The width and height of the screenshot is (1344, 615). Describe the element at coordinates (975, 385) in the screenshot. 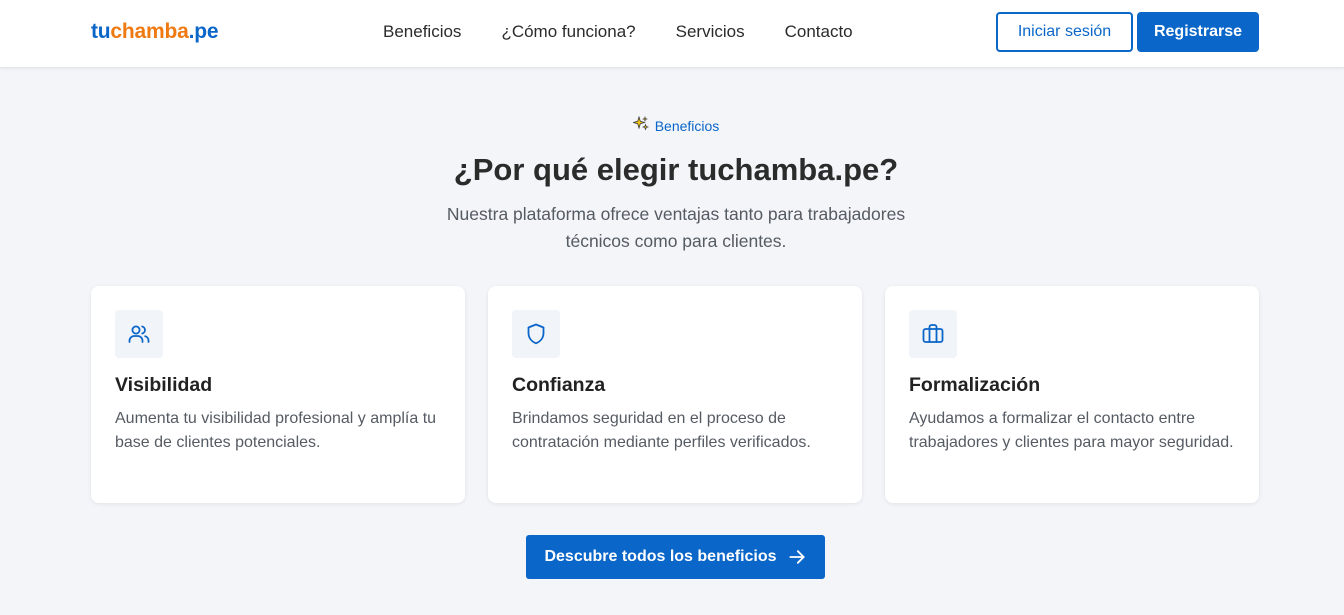

I see `benefit-title: Formalización` at that location.